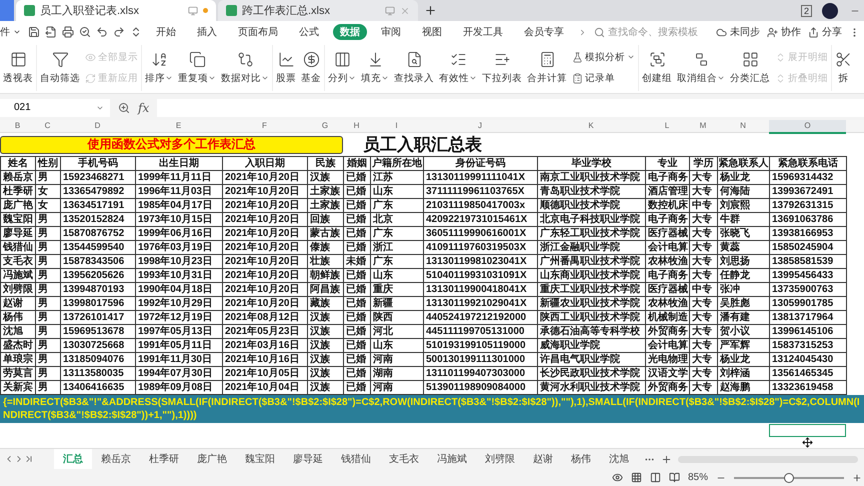  What do you see at coordinates (119, 32) in the screenshot?
I see `redo-icon` at bounding box center [119, 32].